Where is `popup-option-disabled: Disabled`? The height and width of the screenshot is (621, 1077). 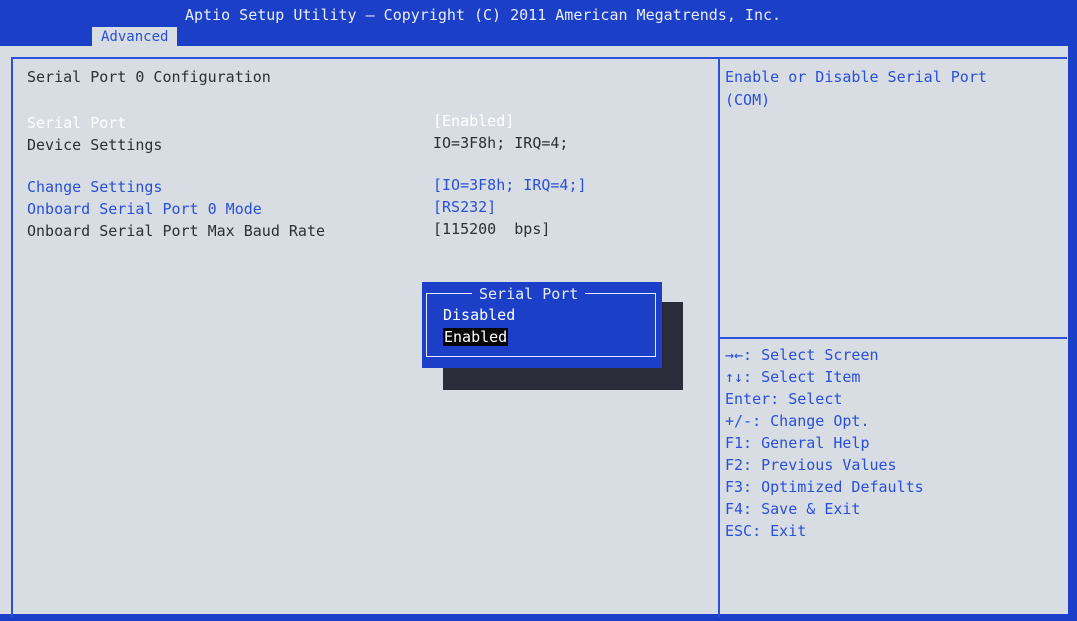 popup-option-disabled: Disabled is located at coordinates (479, 315).